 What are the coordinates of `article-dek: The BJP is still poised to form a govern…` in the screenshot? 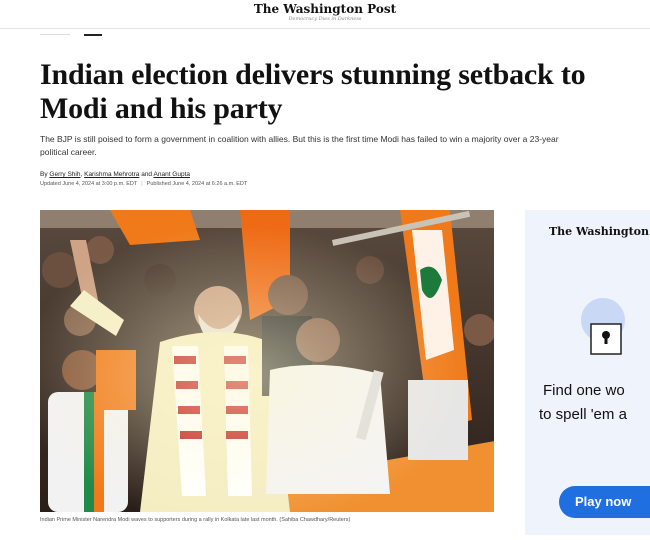 It's located at (299, 145).